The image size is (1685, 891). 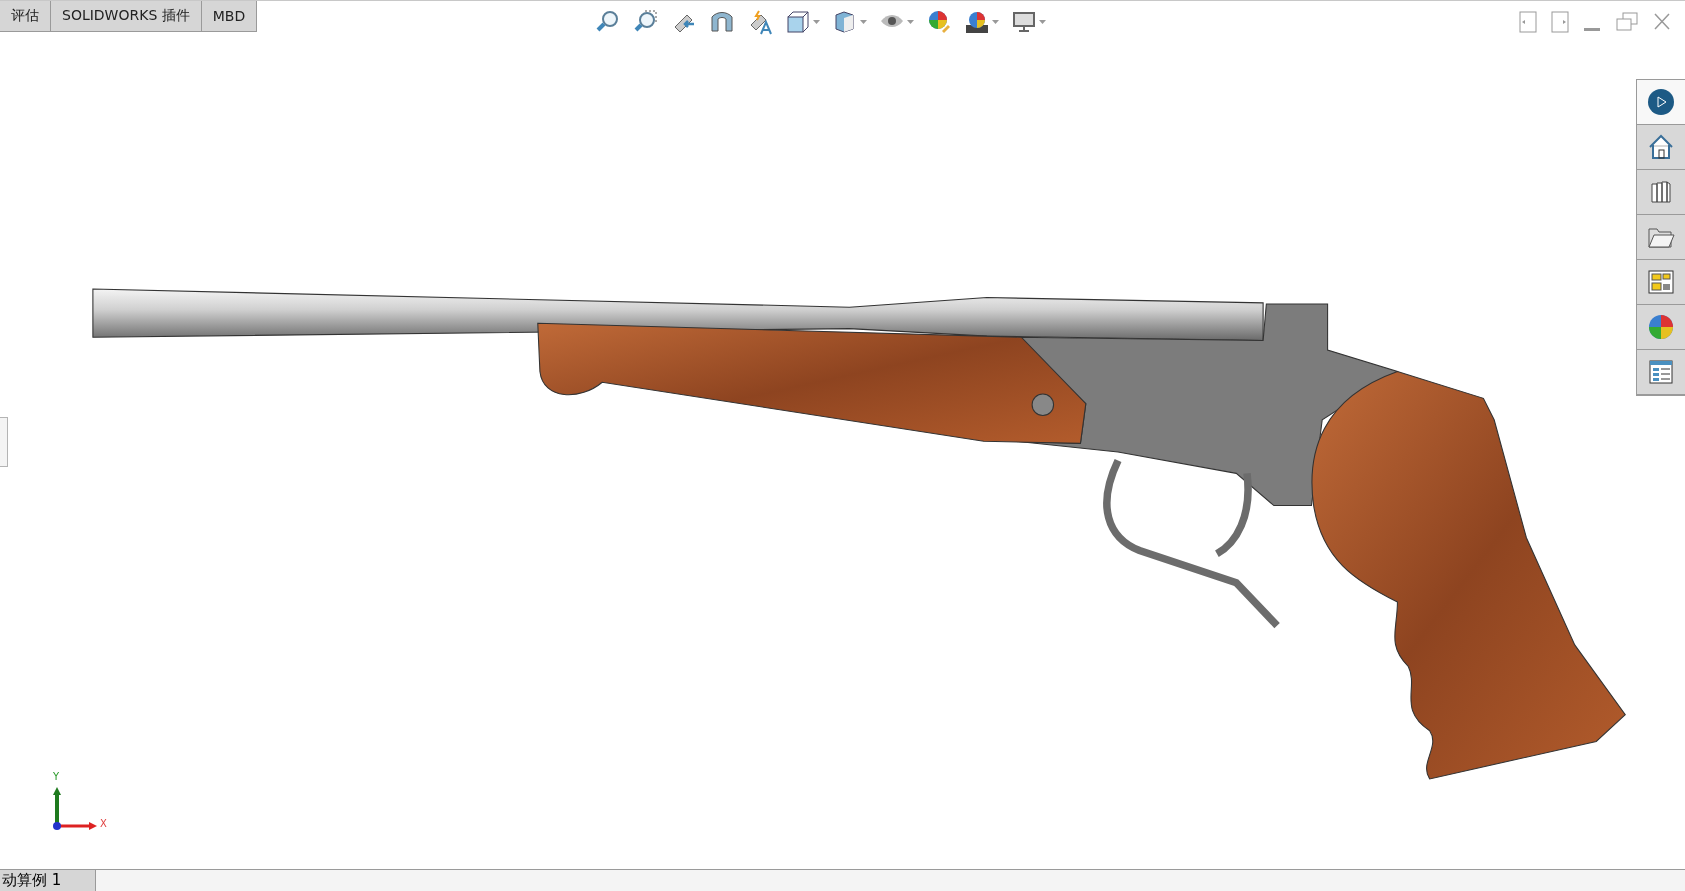 What do you see at coordinates (25, 16) in the screenshot?
I see `command-tab: 评估` at bounding box center [25, 16].